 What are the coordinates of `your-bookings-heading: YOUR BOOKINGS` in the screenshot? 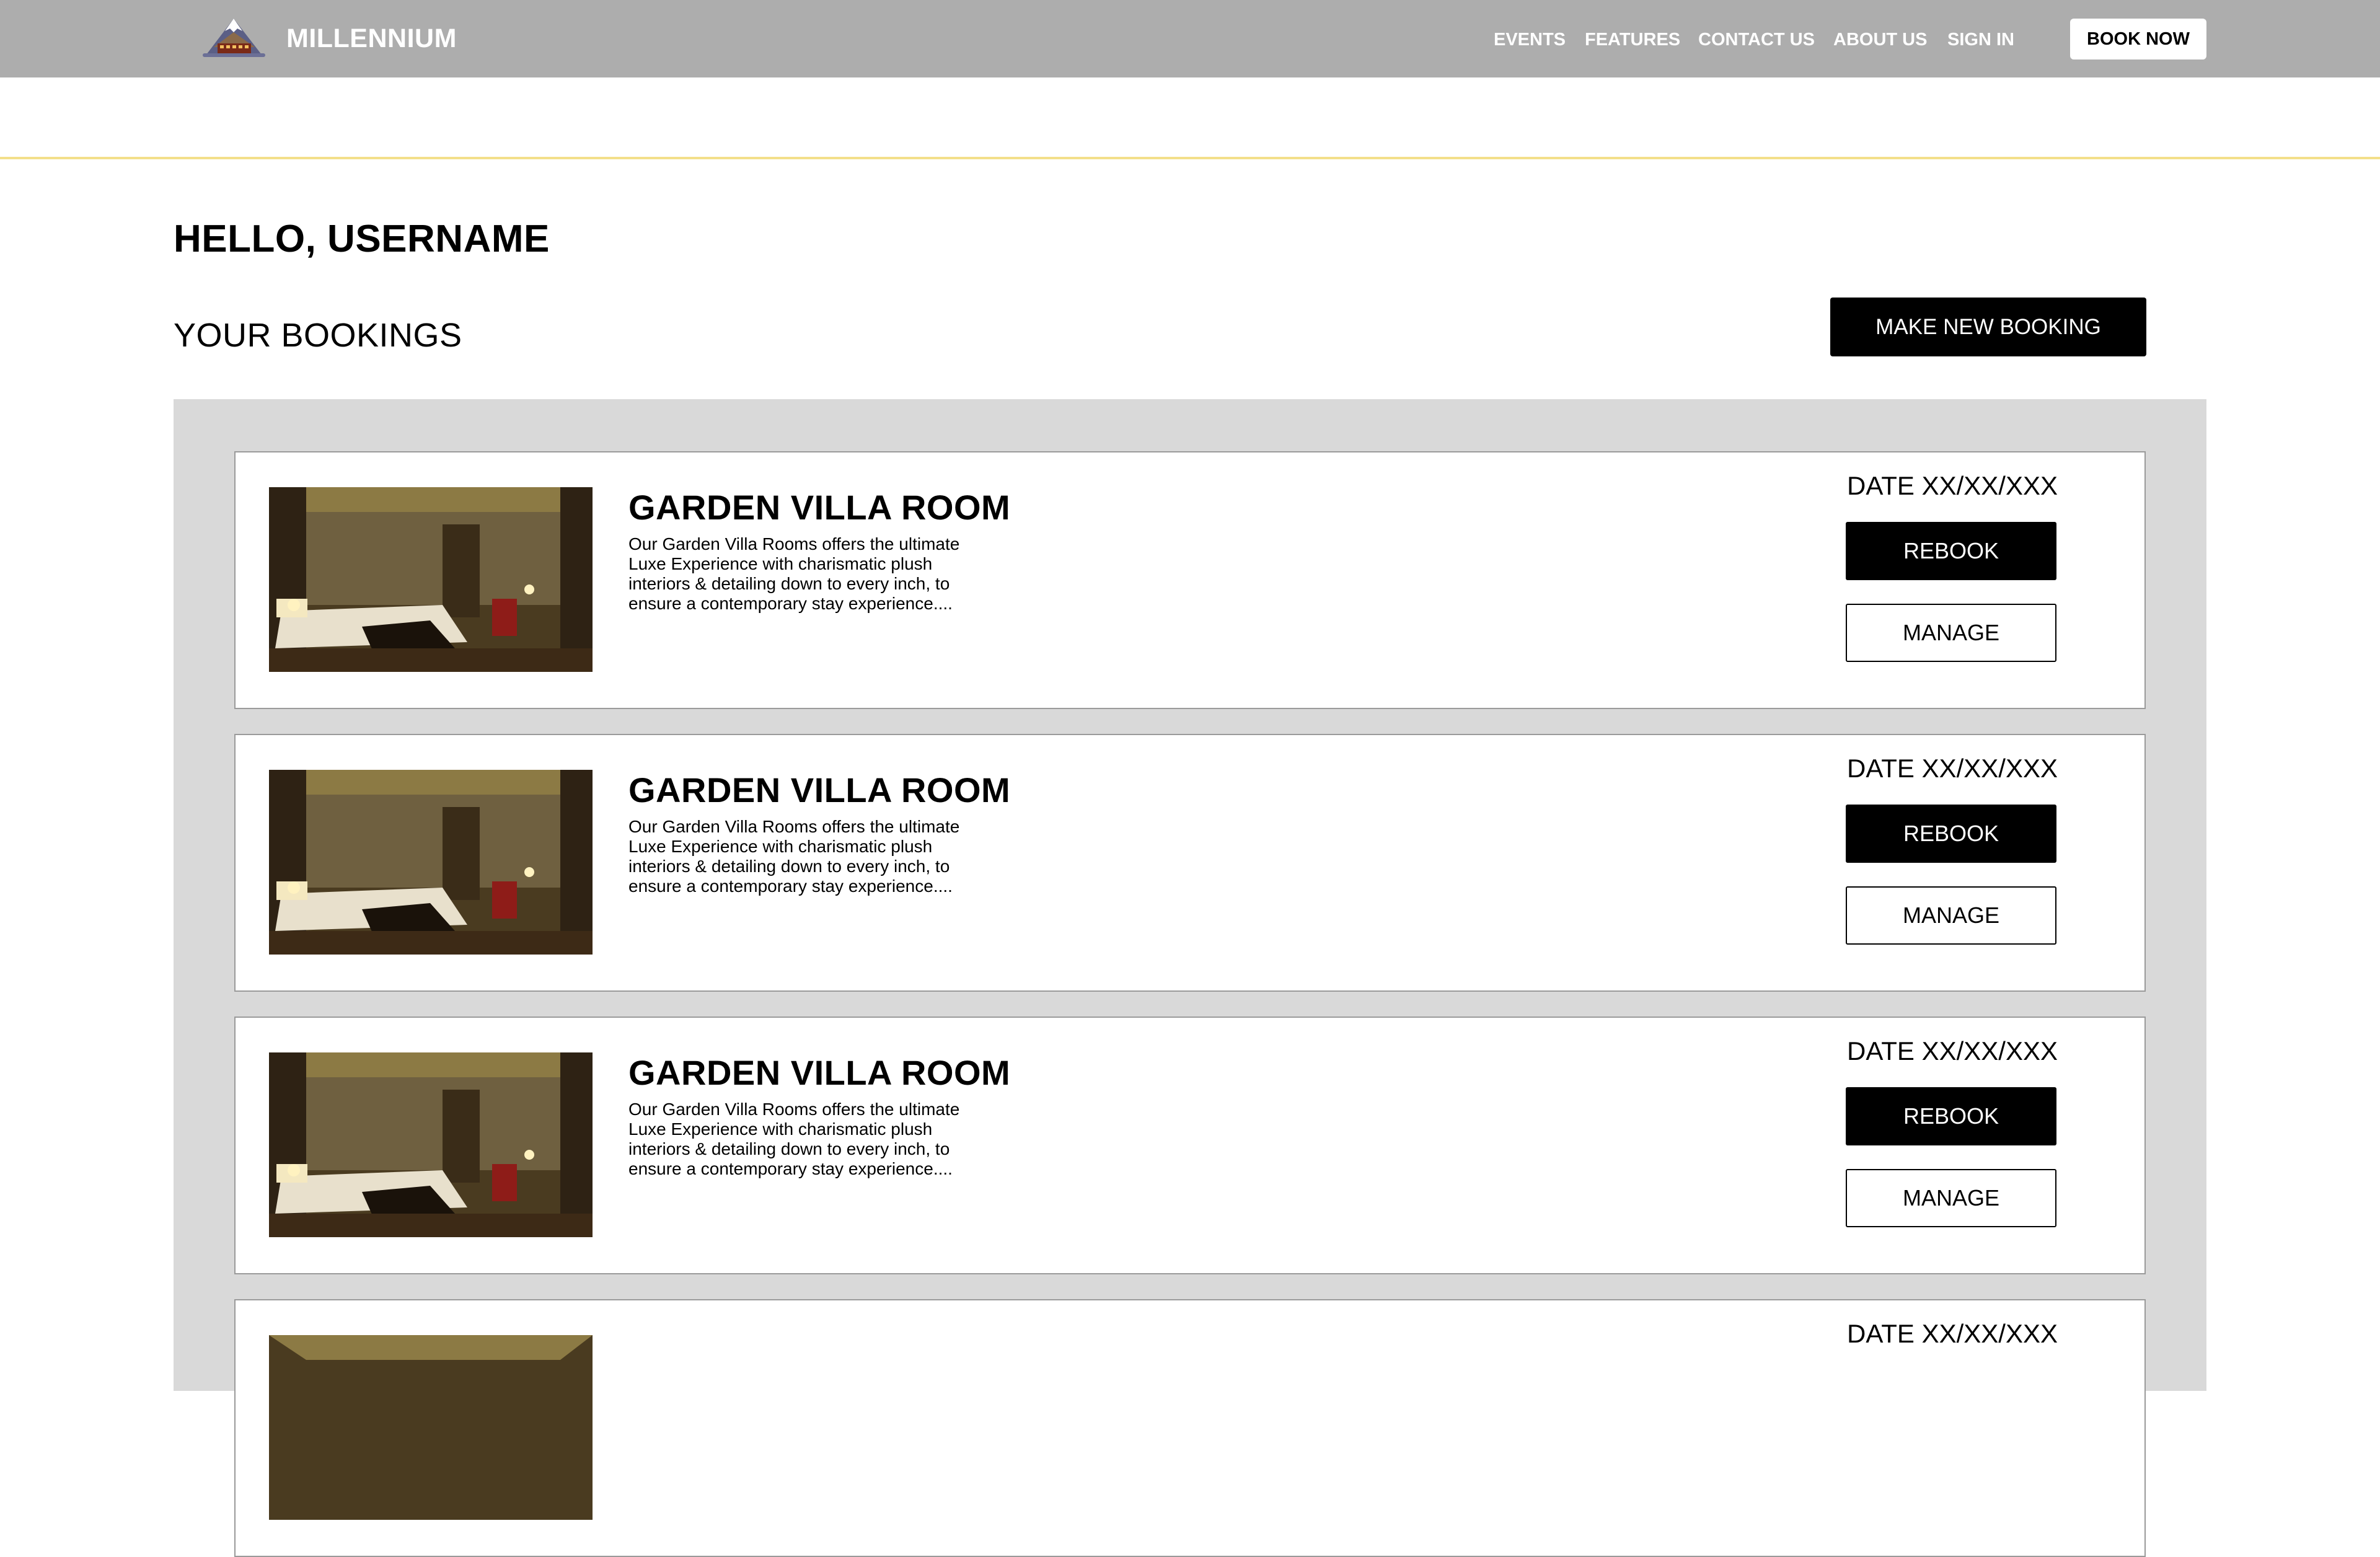 It's located at (318, 336).